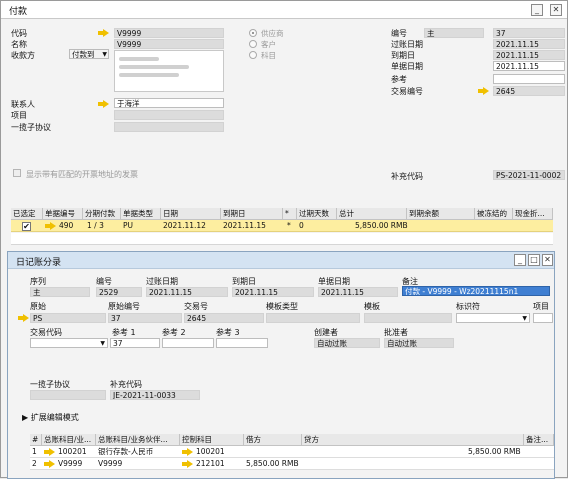 The width and height of the screenshot is (568, 479). Describe the element at coordinates (253, 33) in the screenshot. I see `supplier-radio` at that location.